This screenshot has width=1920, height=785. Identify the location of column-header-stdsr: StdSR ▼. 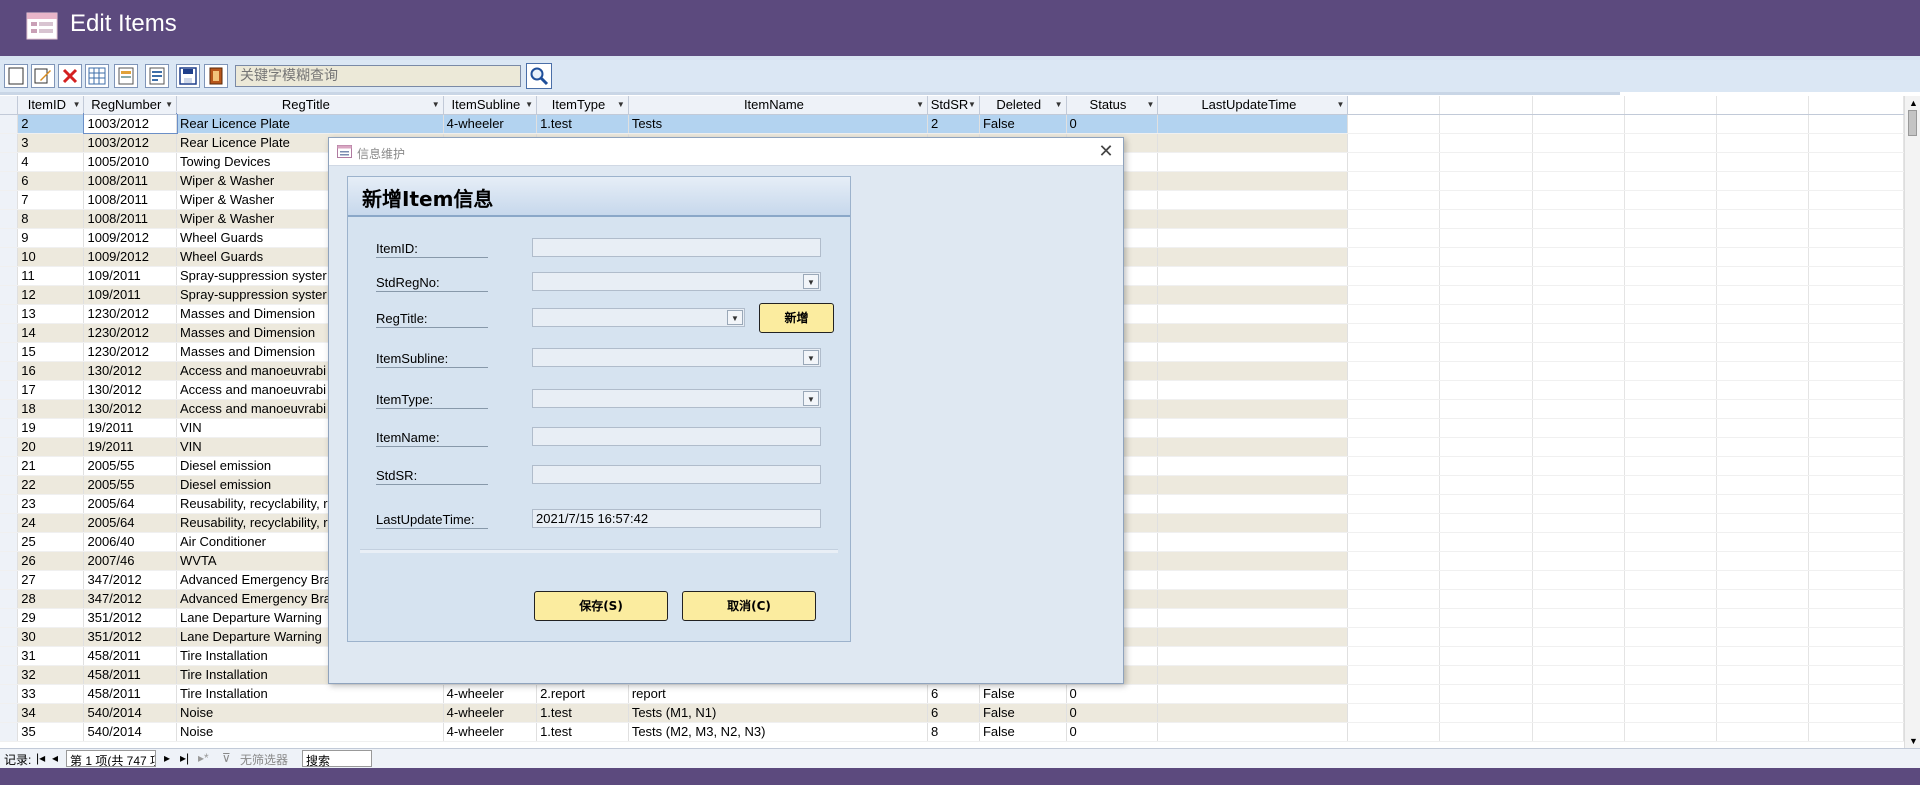
(953, 105).